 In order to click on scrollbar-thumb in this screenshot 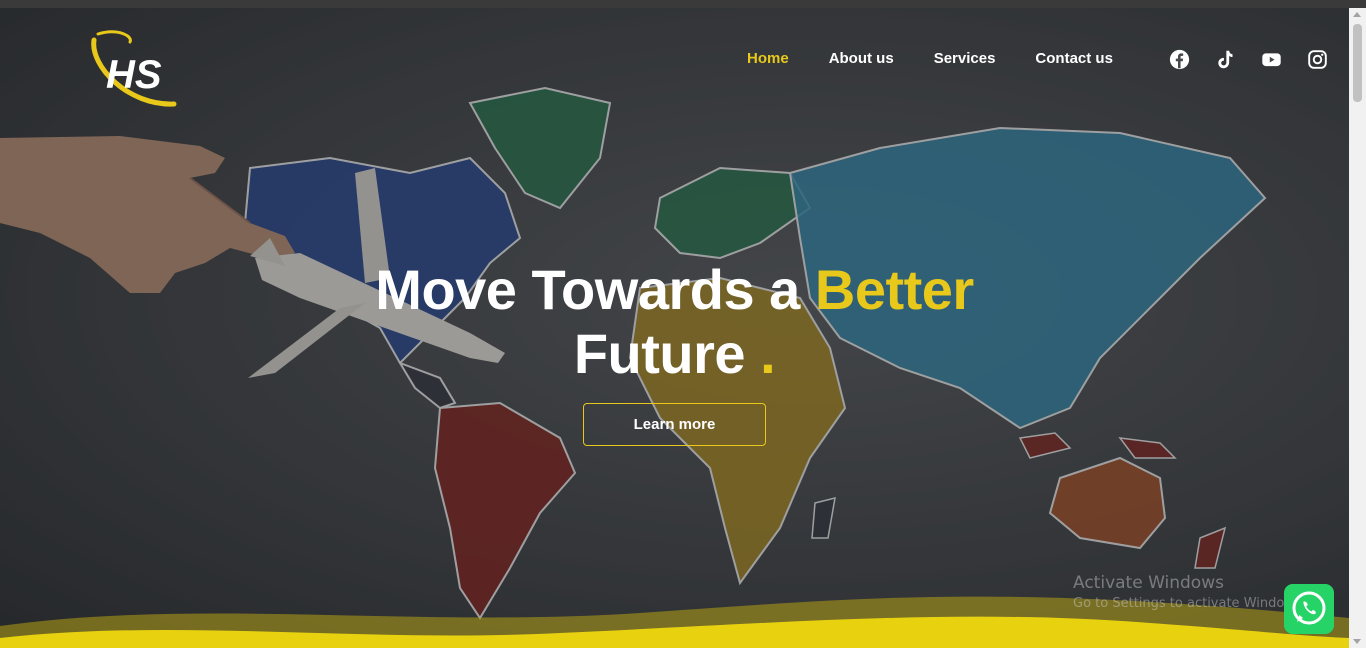, I will do `click(1357, 63)`.